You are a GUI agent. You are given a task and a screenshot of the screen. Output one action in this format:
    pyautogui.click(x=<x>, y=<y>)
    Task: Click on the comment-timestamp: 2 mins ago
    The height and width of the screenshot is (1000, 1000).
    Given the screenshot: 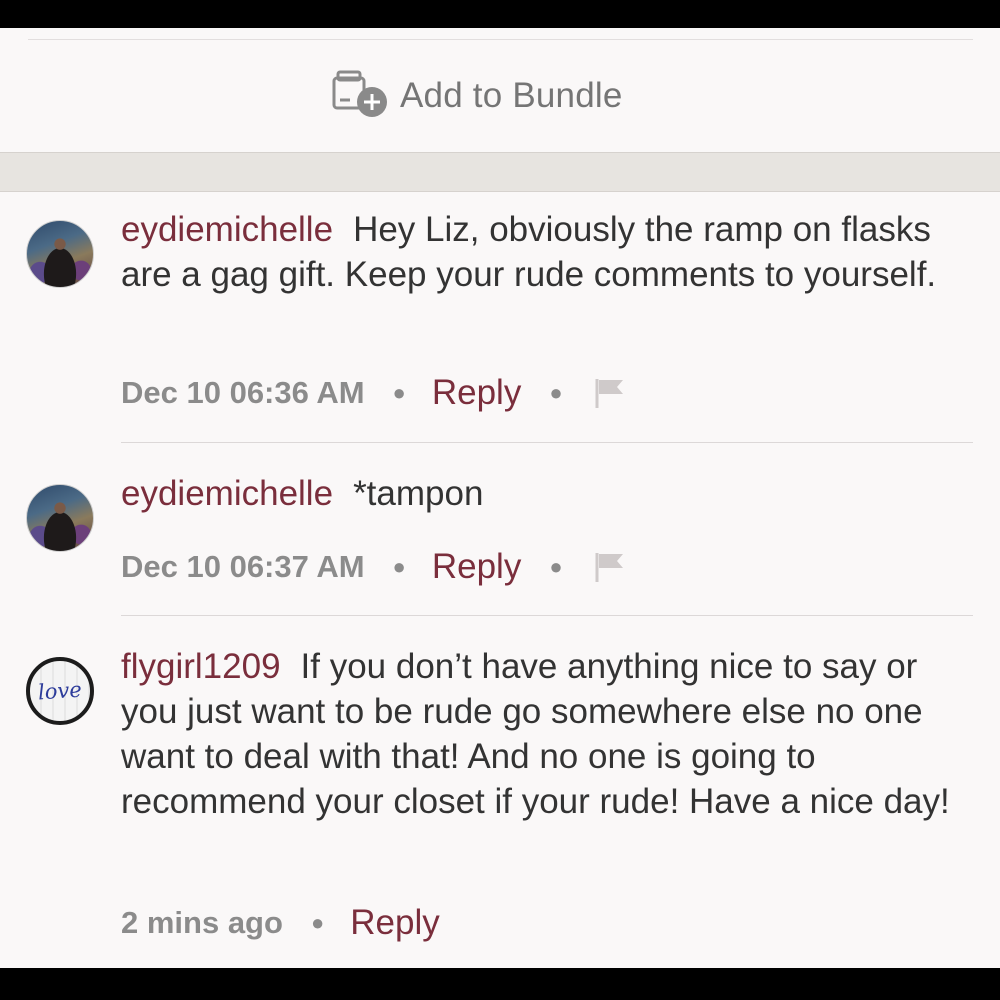 What is the action you would take?
    pyautogui.click(x=202, y=922)
    